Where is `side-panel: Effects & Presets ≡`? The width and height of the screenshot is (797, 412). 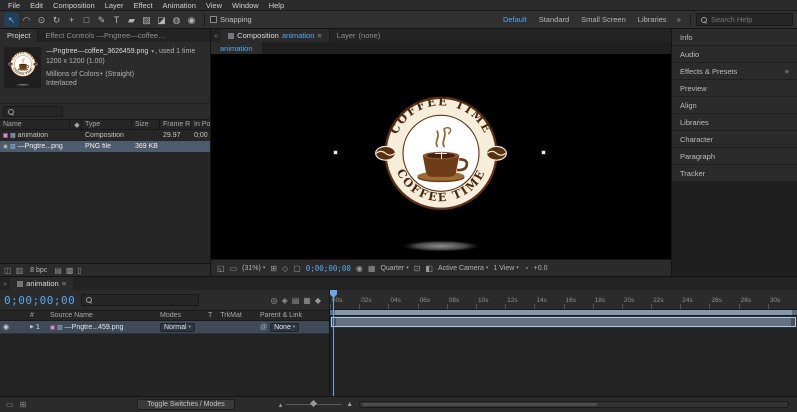 side-panel: Effects & Presets ≡ is located at coordinates (734, 71).